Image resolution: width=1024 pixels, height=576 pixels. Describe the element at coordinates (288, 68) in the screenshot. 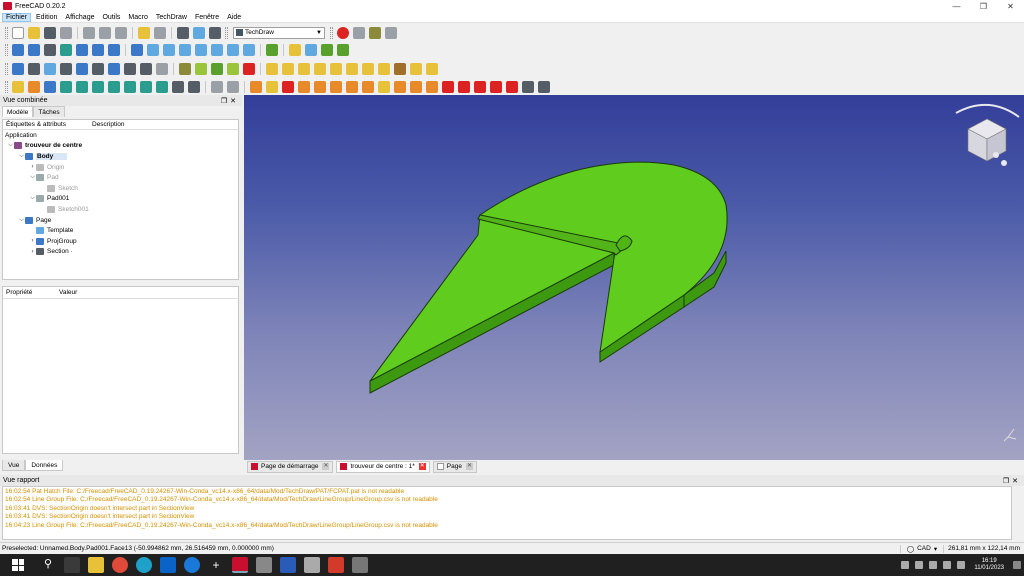

I see `horizontal-dimension-icon` at that location.